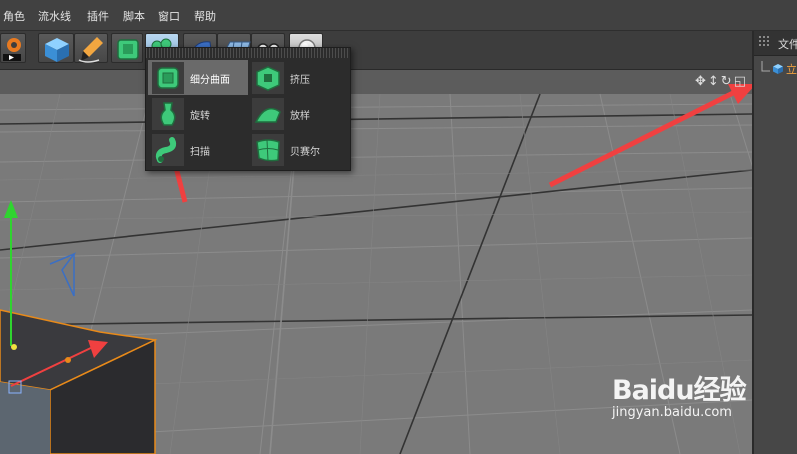 This screenshot has width=797, height=454. I want to click on popup-item-bezier: 贝赛尔, so click(298, 149).